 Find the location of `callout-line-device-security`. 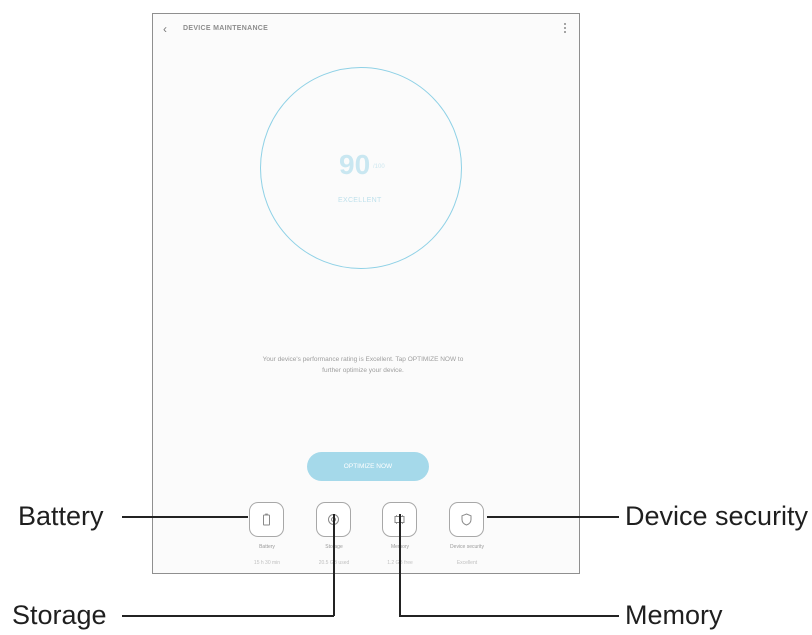

callout-line-device-security is located at coordinates (553, 517).